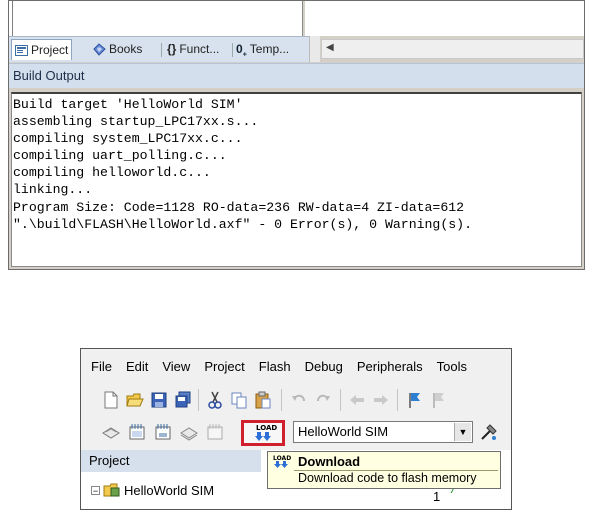  Describe the element at coordinates (50, 50) in the screenshot. I see `tab-project-label: Project` at that location.